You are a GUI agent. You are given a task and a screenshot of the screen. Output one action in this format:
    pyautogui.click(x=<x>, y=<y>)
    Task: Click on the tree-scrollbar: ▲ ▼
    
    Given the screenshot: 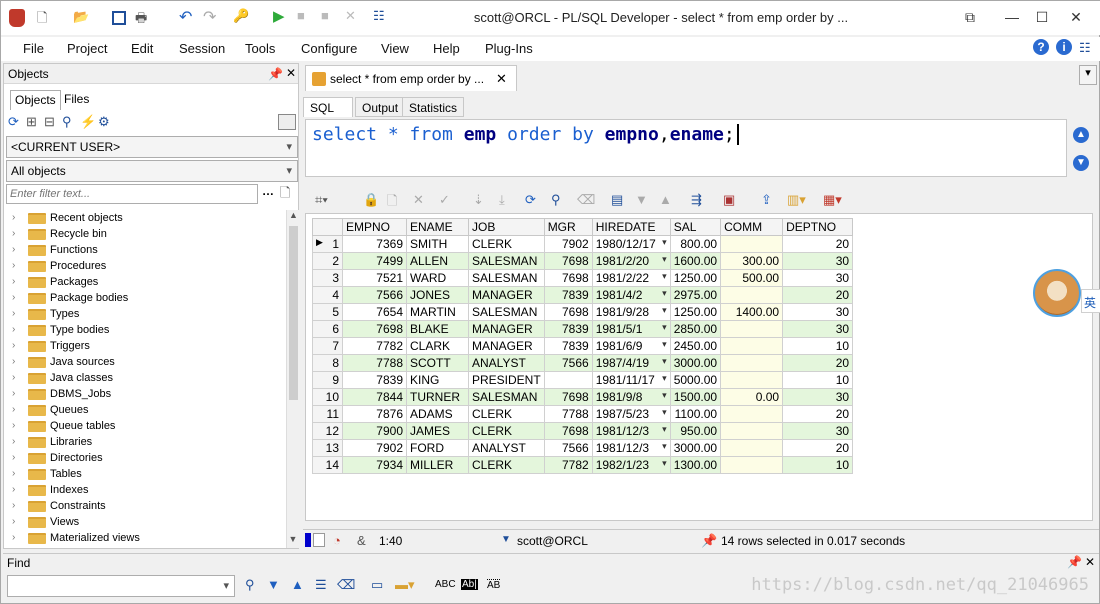 What is the action you would take?
    pyautogui.click(x=293, y=379)
    